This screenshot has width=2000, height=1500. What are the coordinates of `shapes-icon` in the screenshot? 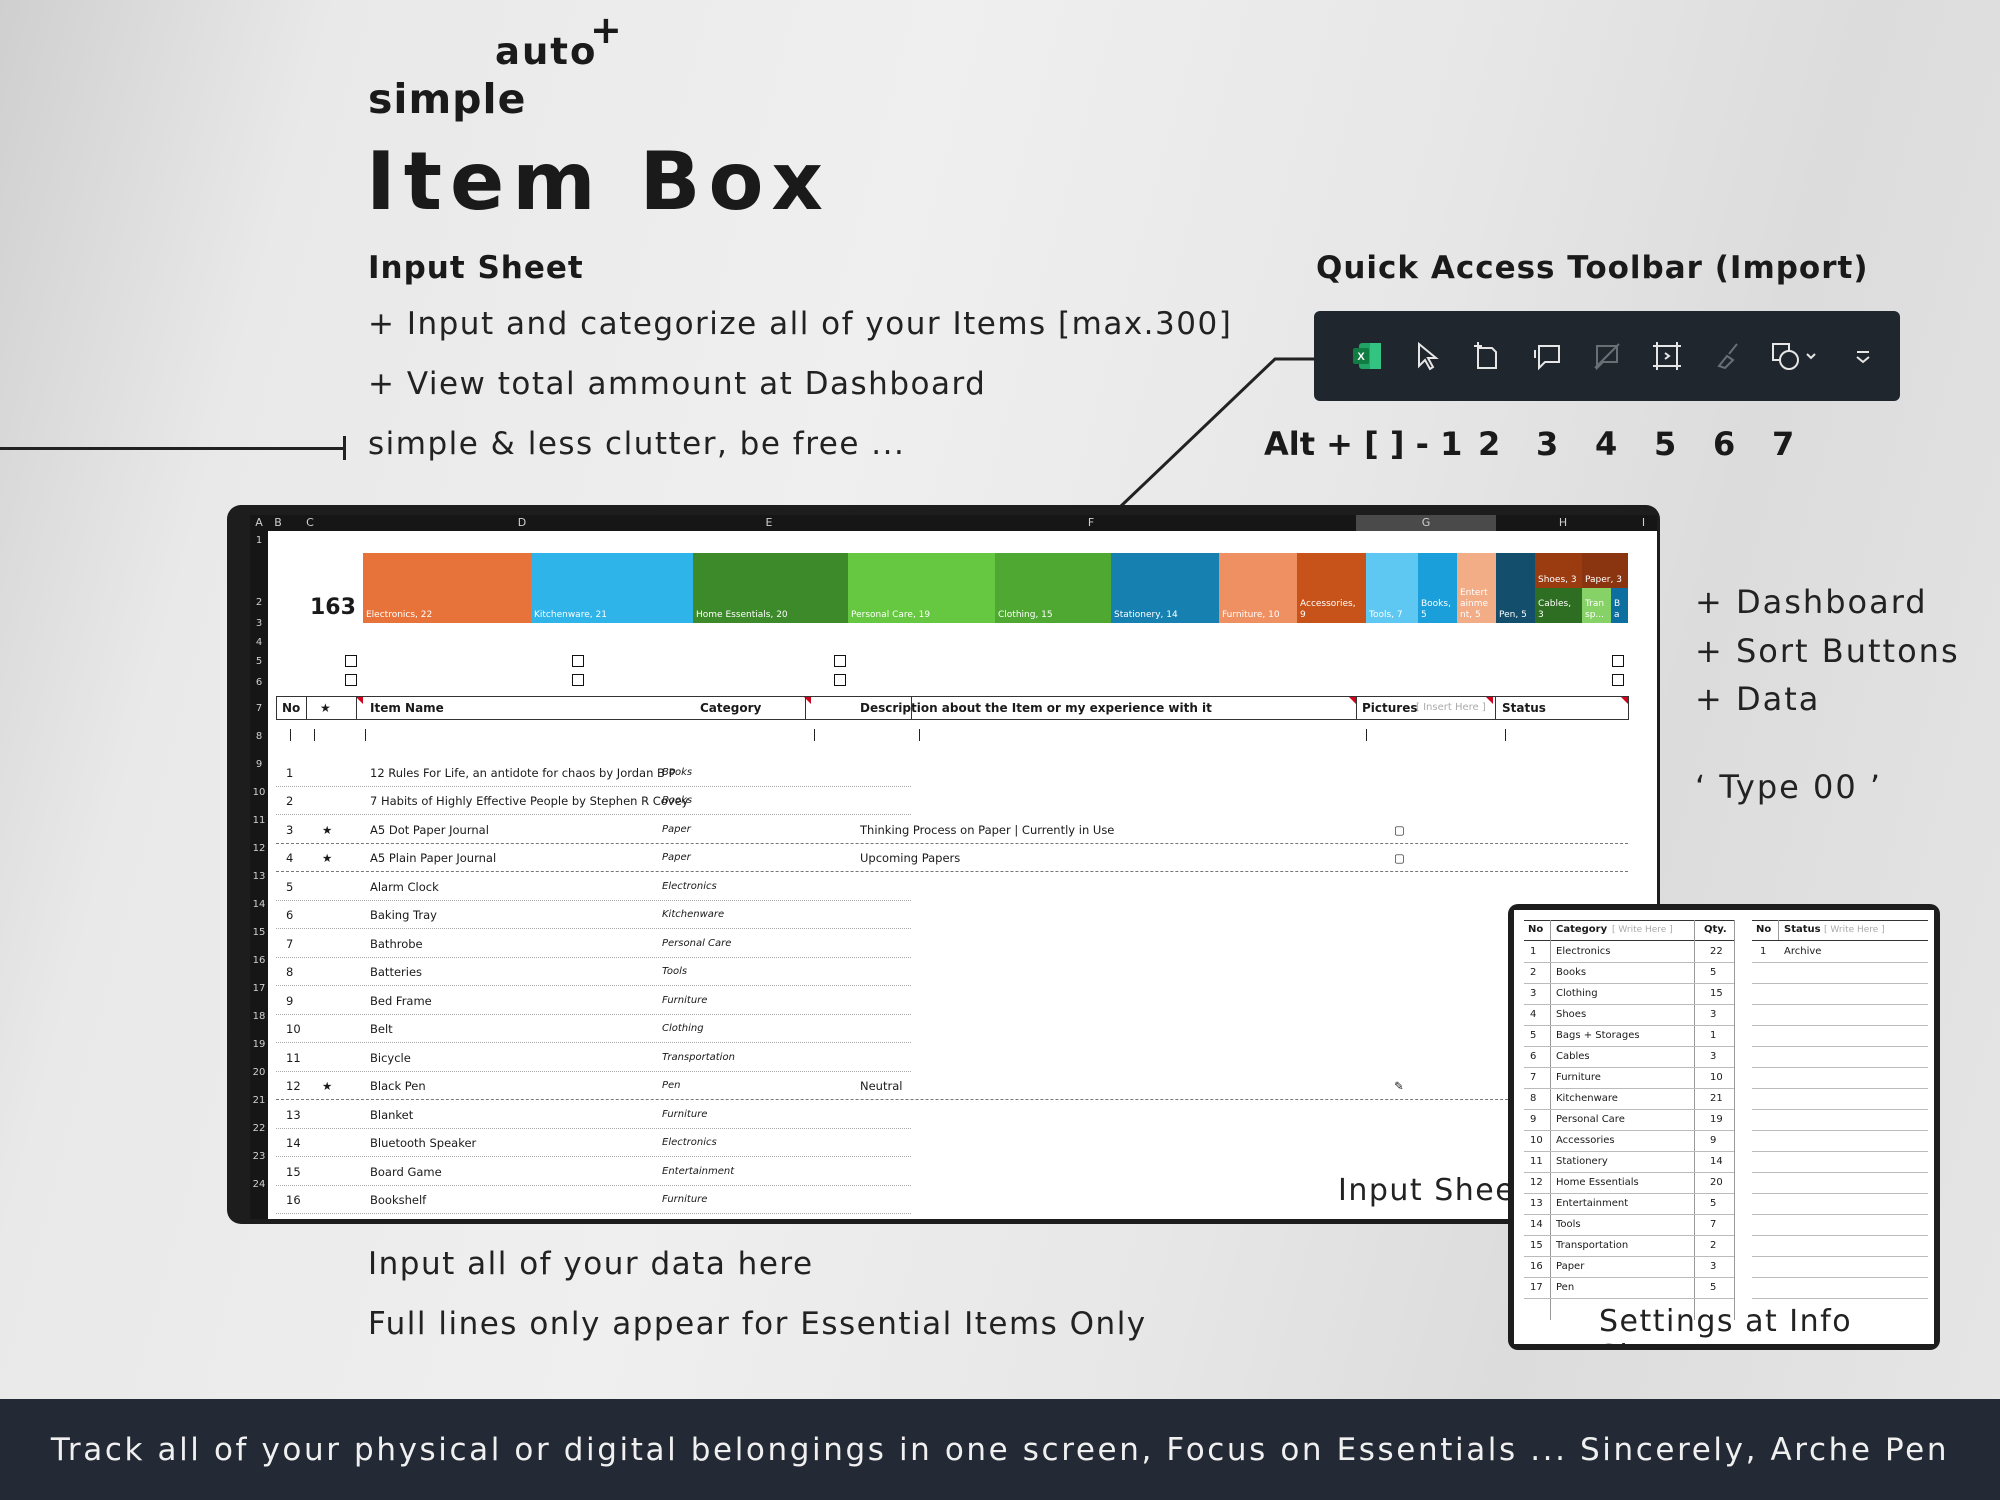 It's located at (1795, 356).